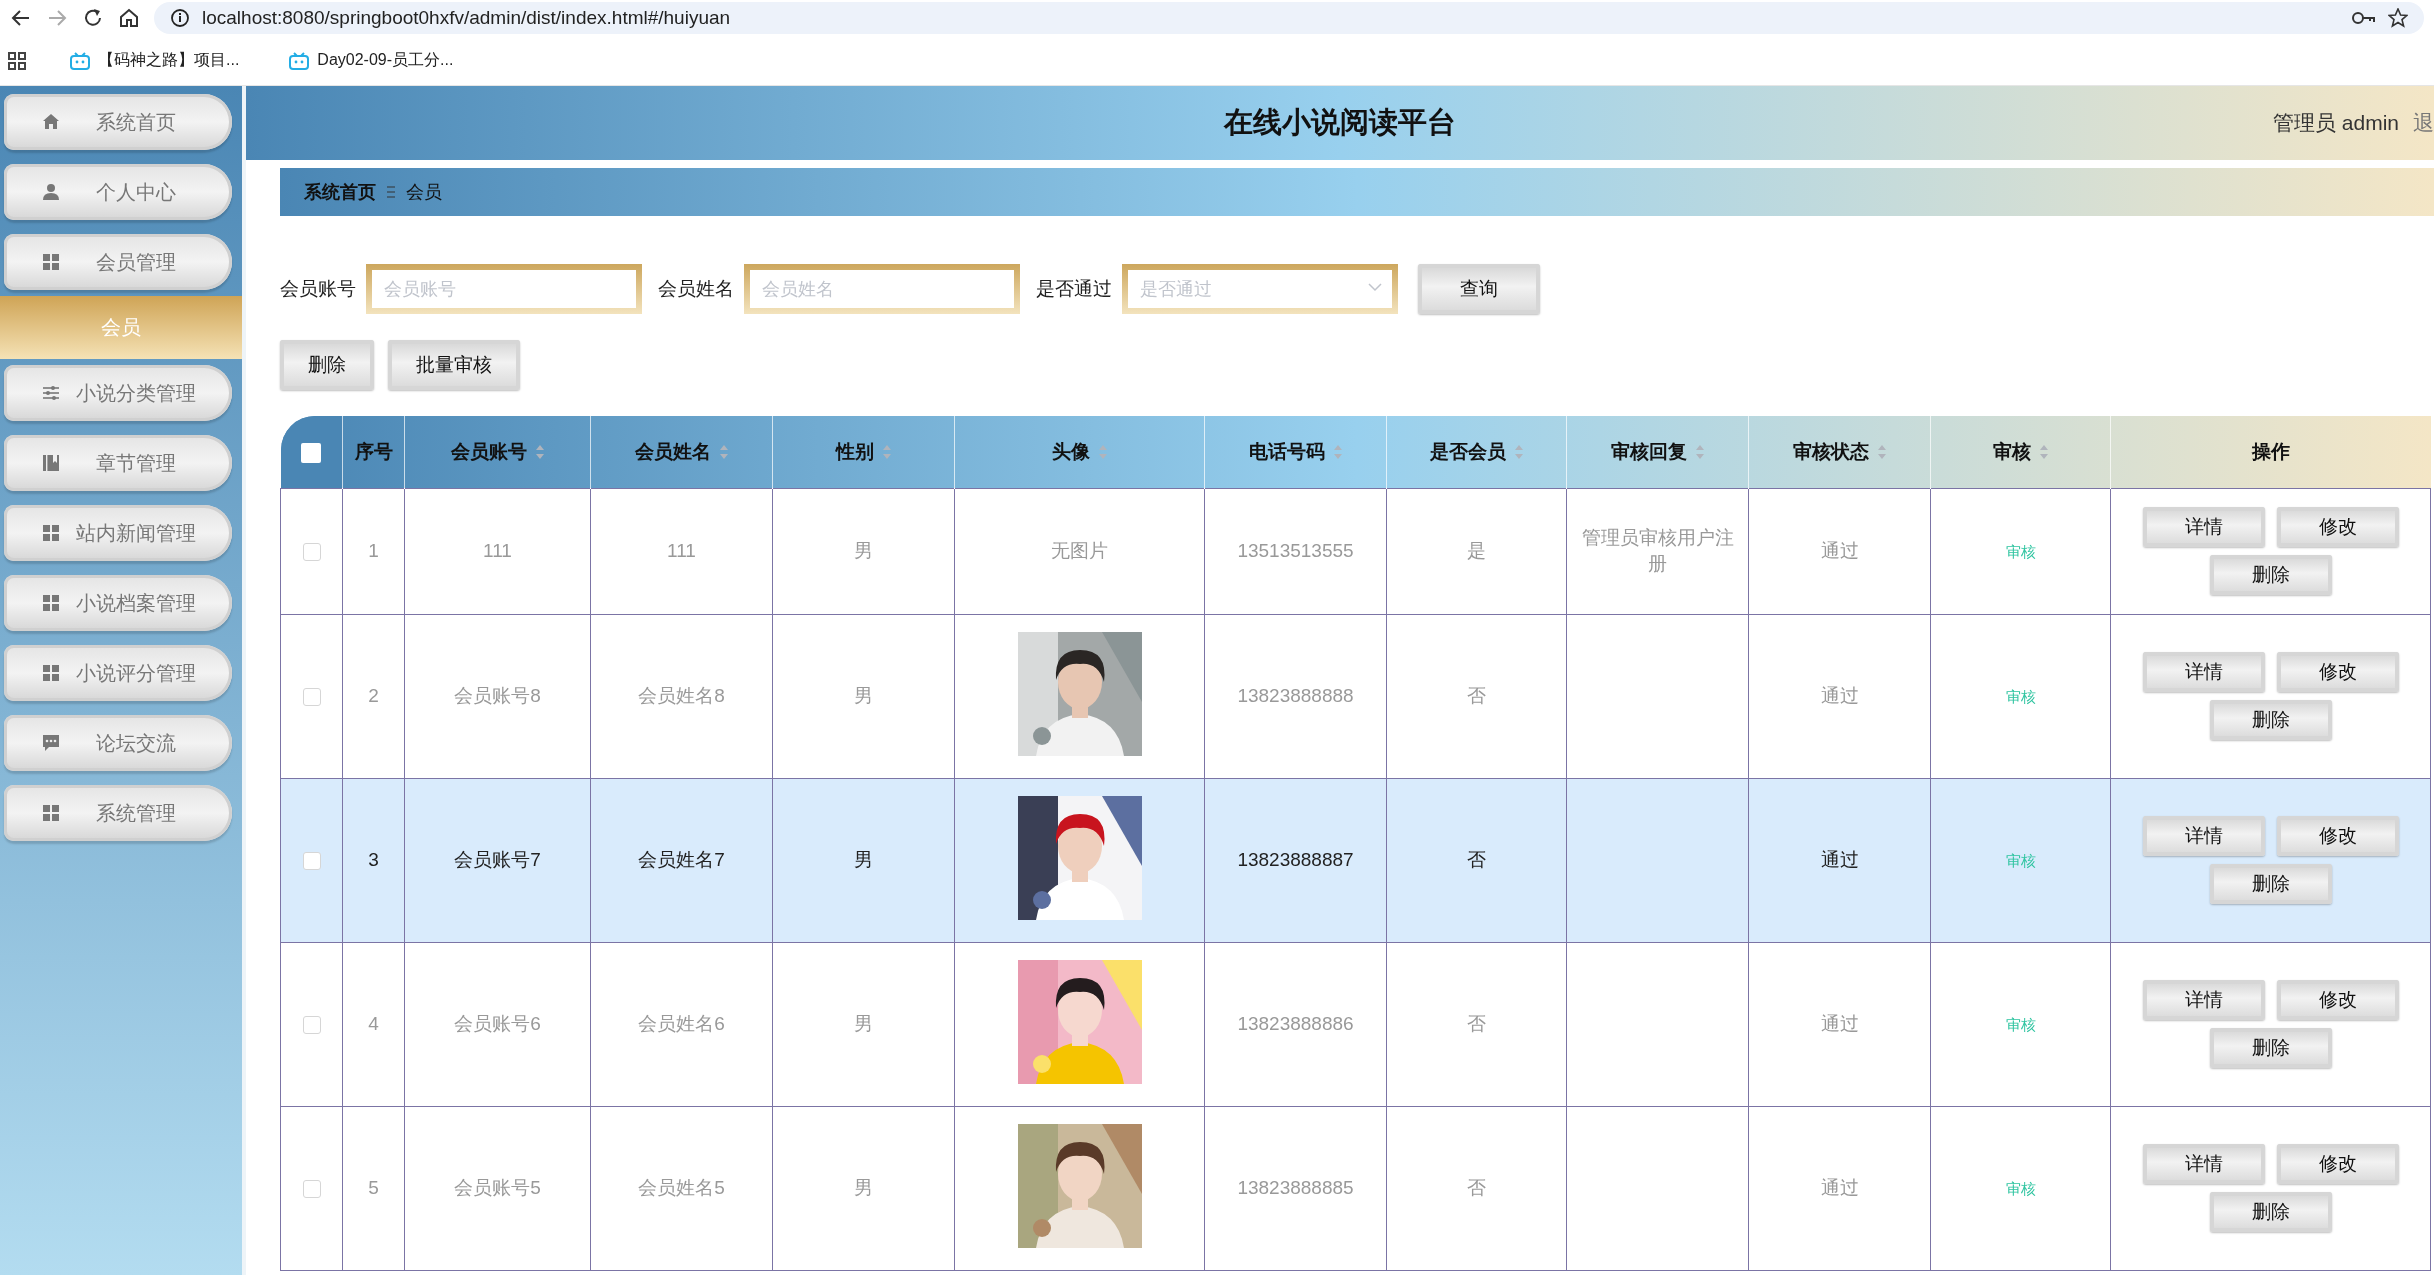  Describe the element at coordinates (327, 365) in the screenshot. I see `action-button: 删除` at that location.